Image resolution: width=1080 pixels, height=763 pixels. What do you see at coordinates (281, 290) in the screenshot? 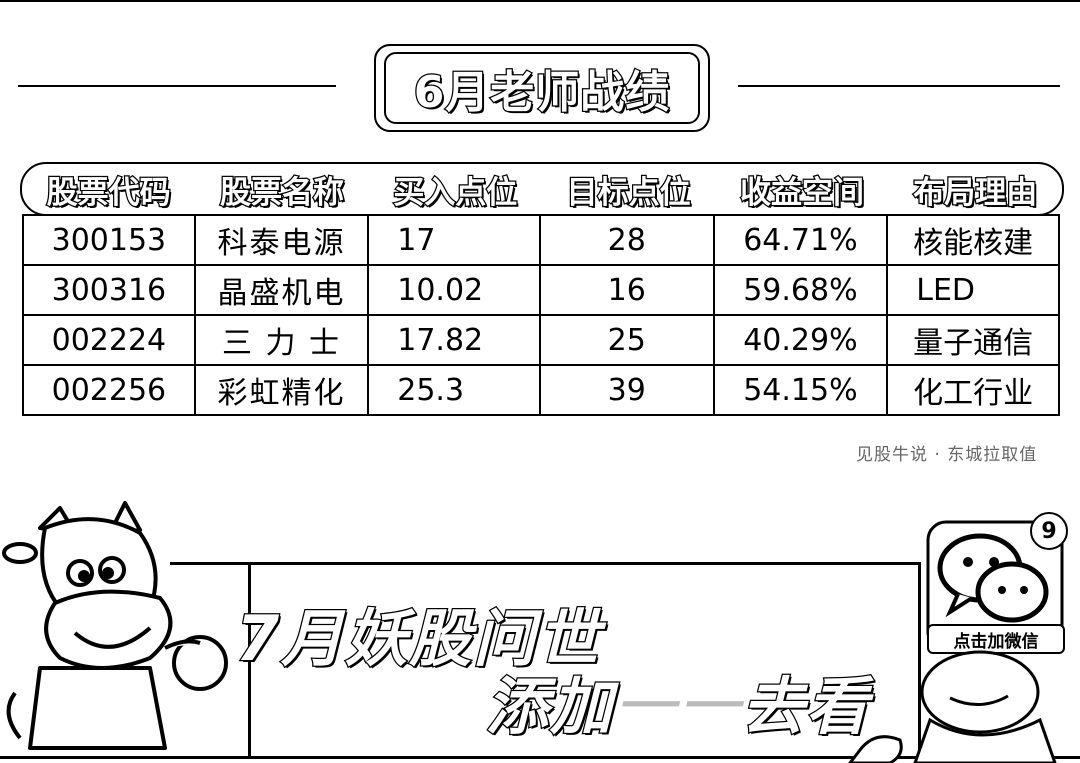
I see `cell-name: 晶盛机电` at bounding box center [281, 290].